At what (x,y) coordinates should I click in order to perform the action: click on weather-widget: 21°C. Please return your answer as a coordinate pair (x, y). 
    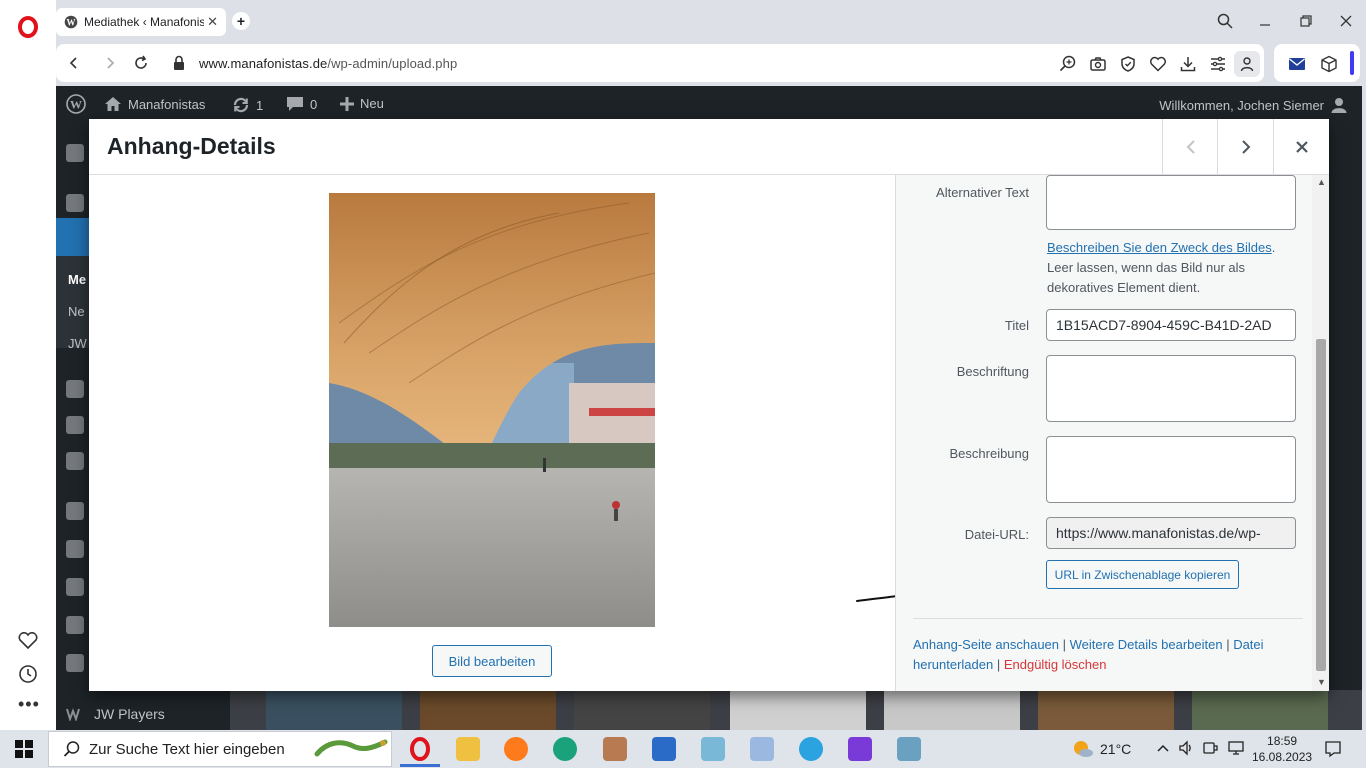
    Looking at the image, I should click on (1101, 749).